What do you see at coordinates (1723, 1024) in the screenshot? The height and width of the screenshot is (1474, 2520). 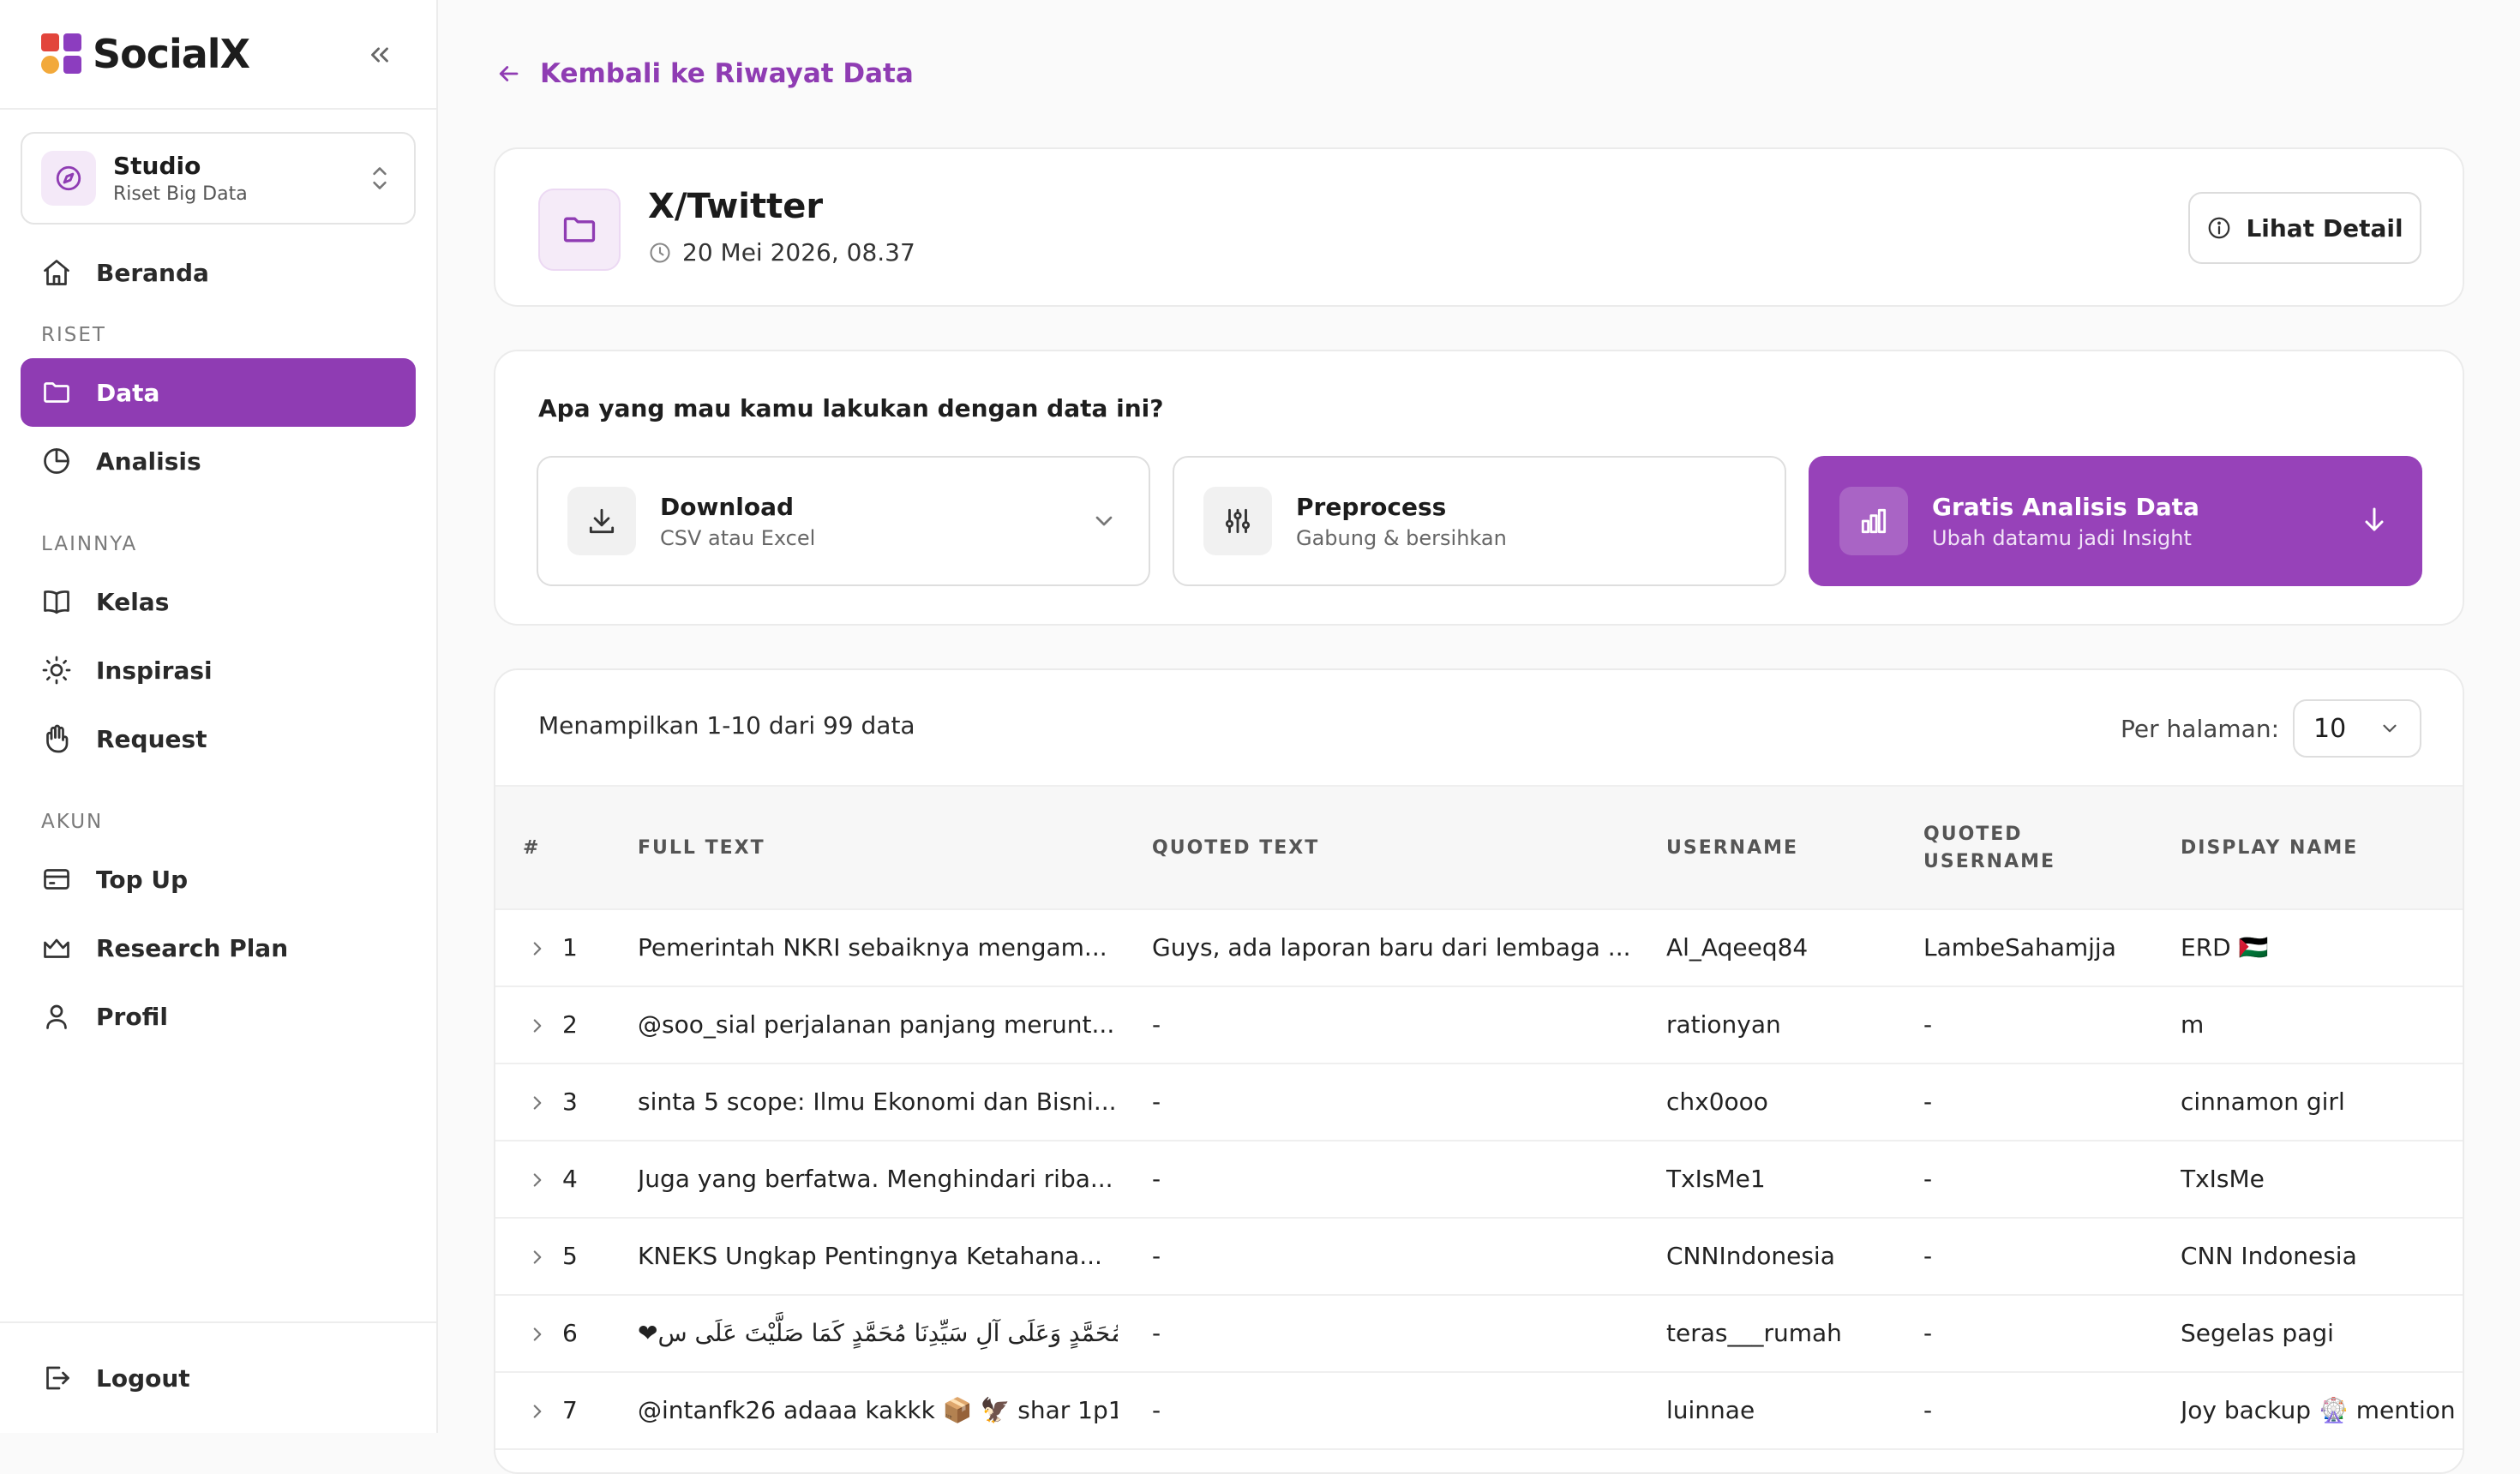 I see `cell-username: rationyan` at bounding box center [1723, 1024].